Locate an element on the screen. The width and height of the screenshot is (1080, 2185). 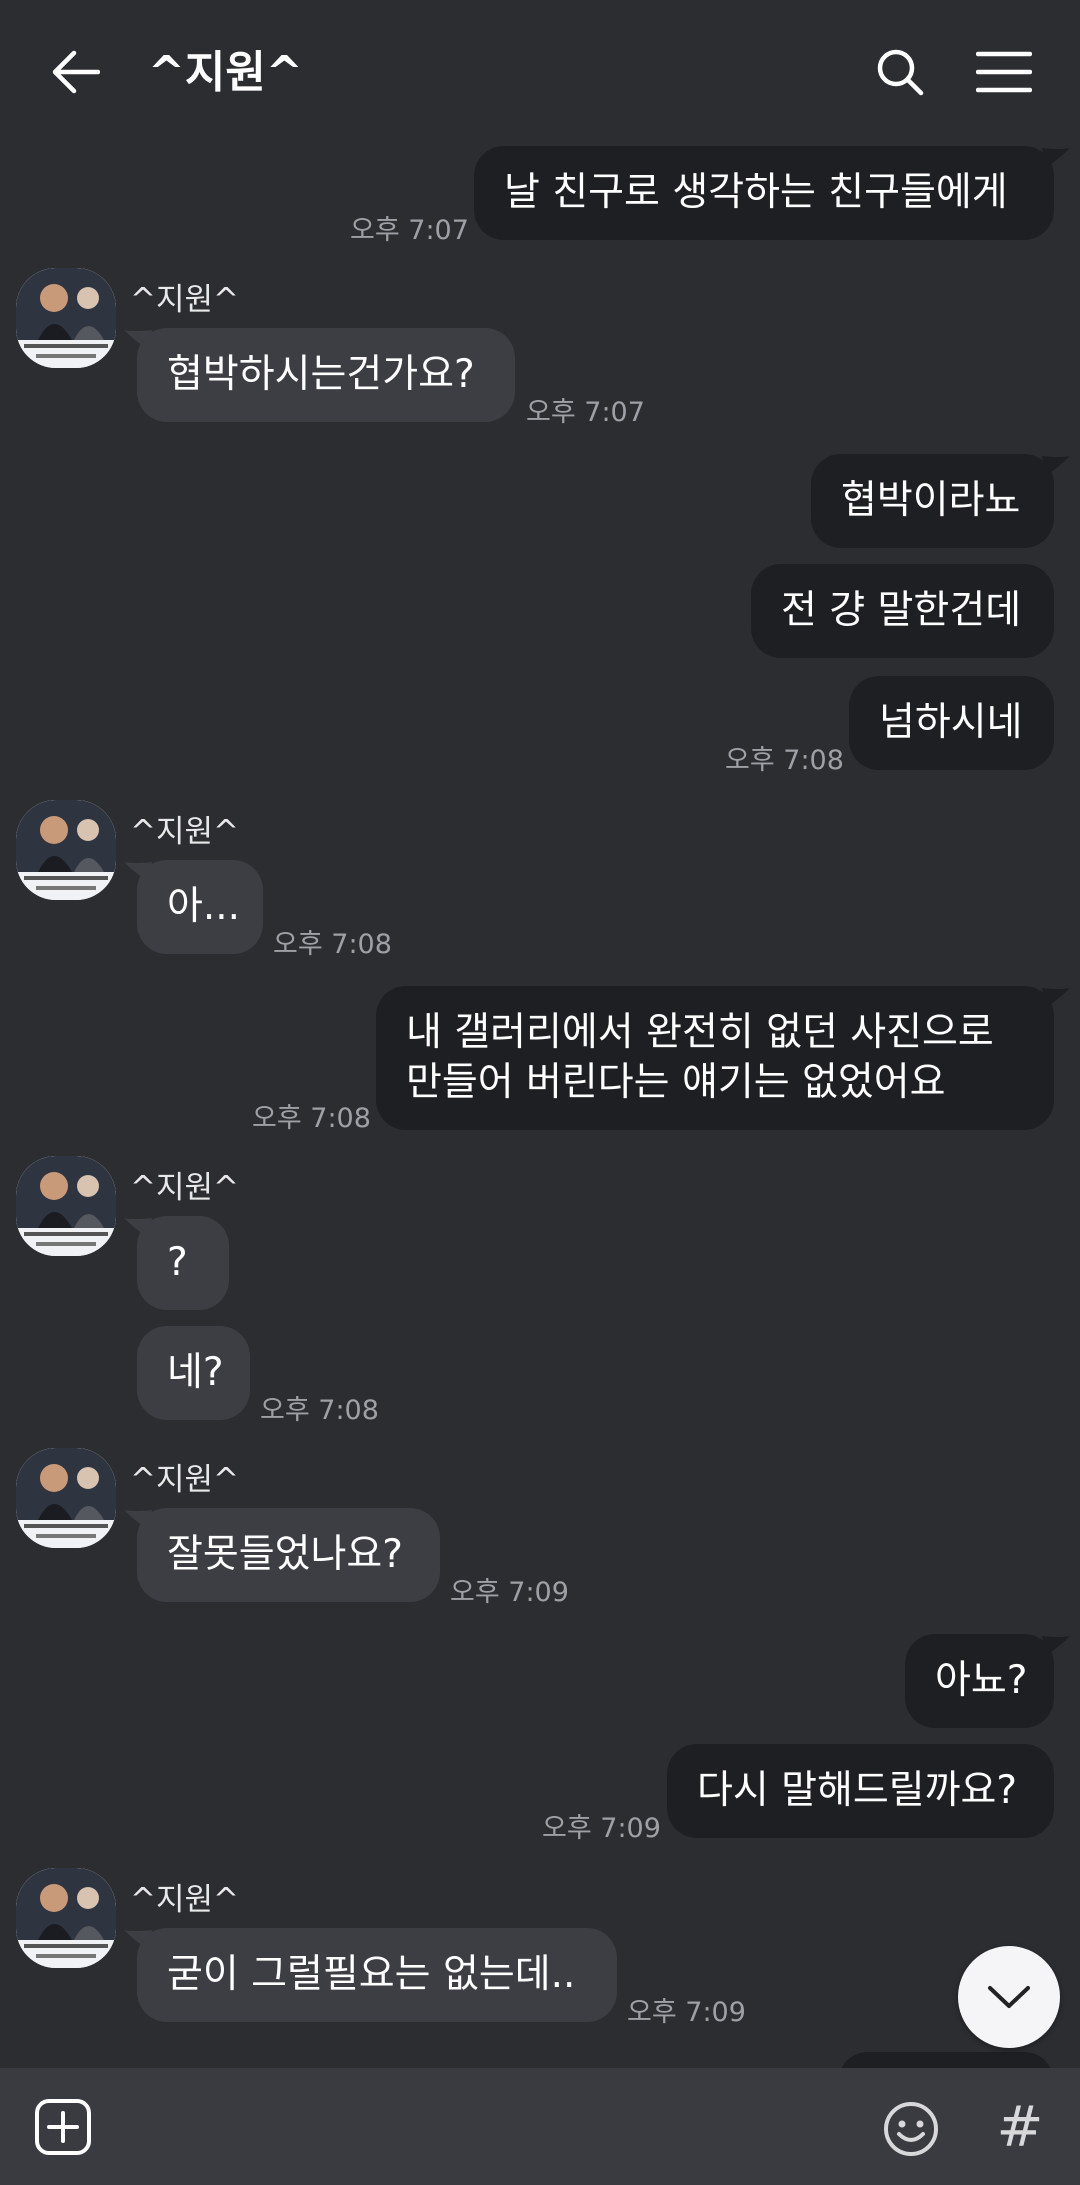
hashtag-button: # is located at coordinates (1020, 2127).